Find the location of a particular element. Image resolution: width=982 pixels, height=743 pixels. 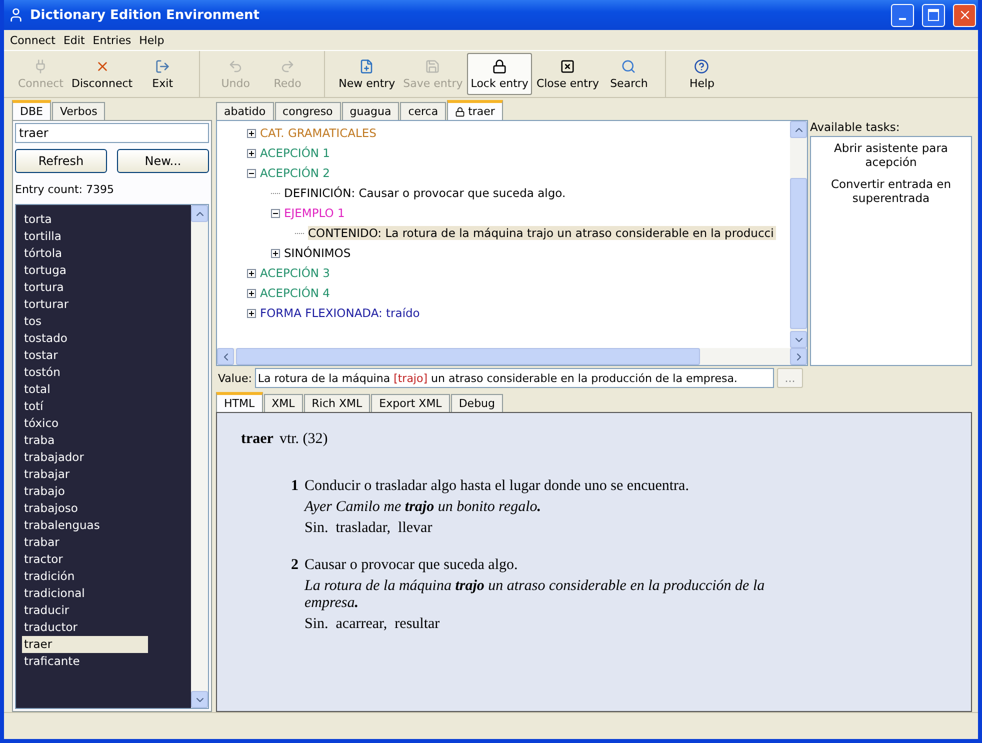

list-item: totí is located at coordinates (85, 406).